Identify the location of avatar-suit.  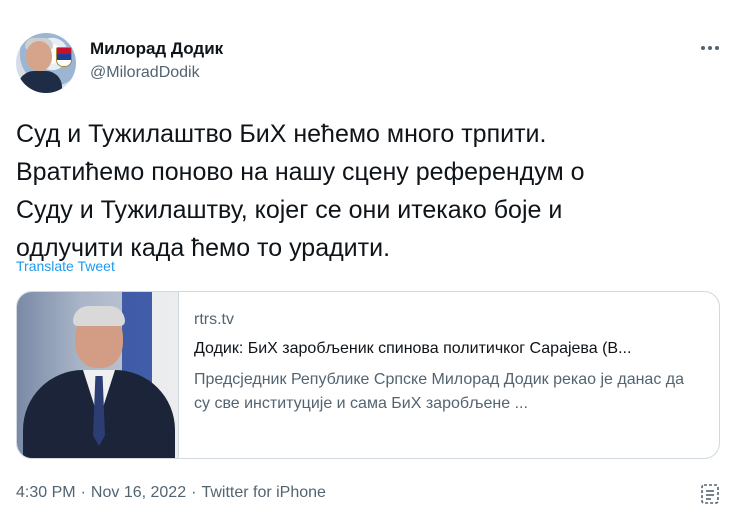
(40, 82).